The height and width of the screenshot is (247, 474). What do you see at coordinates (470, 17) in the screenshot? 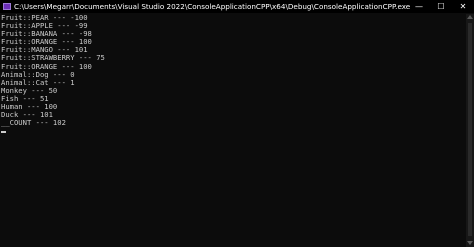
I see `scroll-up-arrow-icon` at bounding box center [470, 17].